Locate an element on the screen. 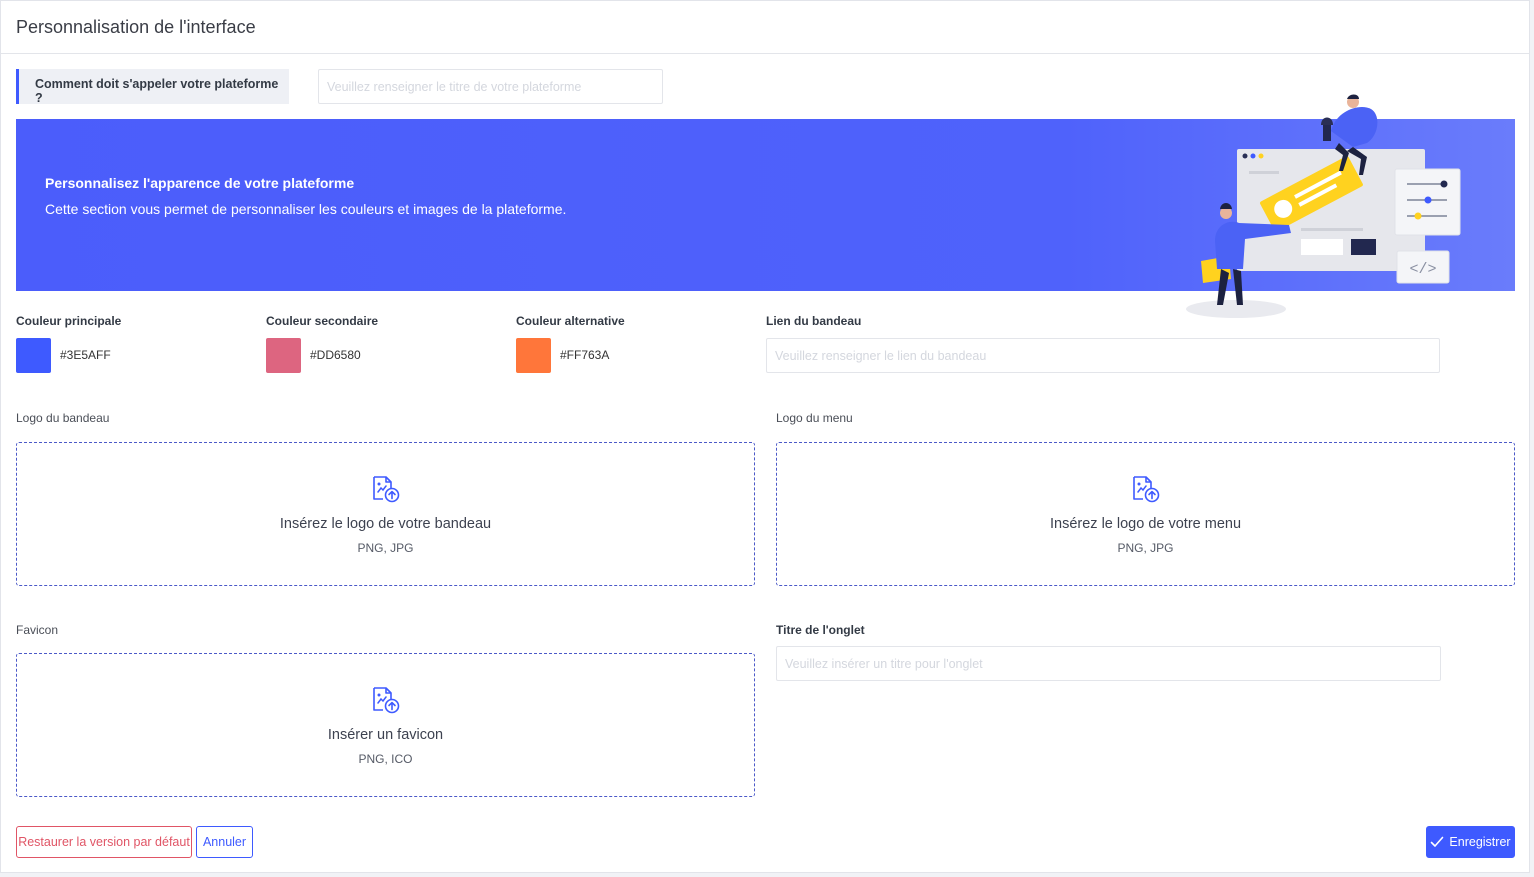 The height and width of the screenshot is (877, 1534). tab-title-input is located at coordinates (1108, 663).